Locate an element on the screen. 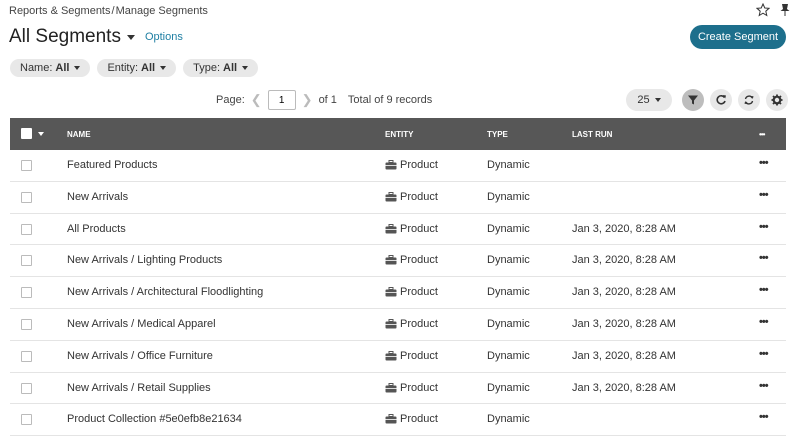 The width and height of the screenshot is (800, 448). column-header-last-run: LAST RUN is located at coordinates (592, 134).